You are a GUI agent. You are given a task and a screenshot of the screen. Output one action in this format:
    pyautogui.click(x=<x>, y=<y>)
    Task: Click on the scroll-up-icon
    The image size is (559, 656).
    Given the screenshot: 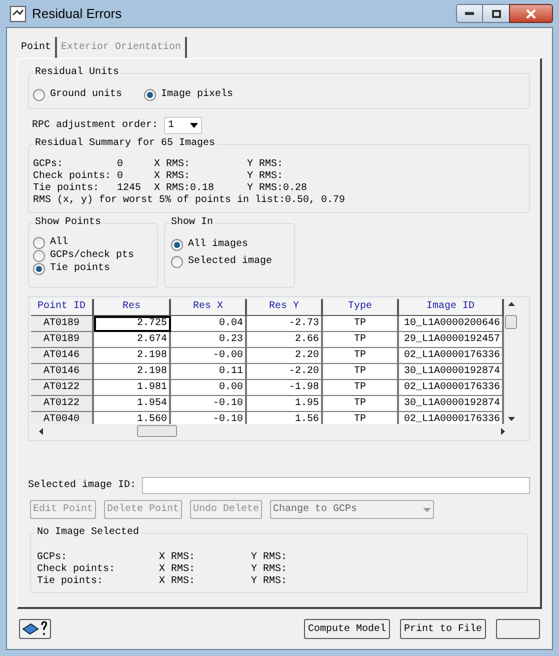 What is the action you would take?
    pyautogui.click(x=511, y=304)
    